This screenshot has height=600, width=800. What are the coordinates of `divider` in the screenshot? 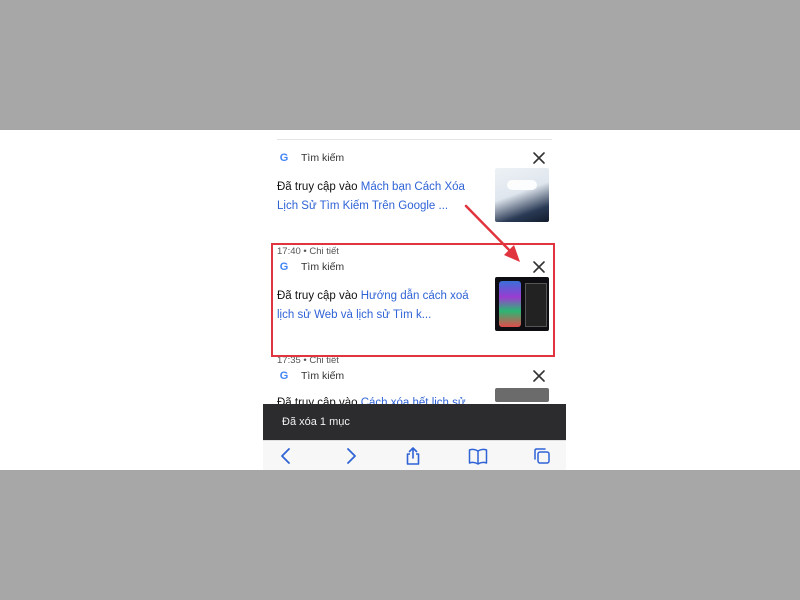 It's located at (414, 139).